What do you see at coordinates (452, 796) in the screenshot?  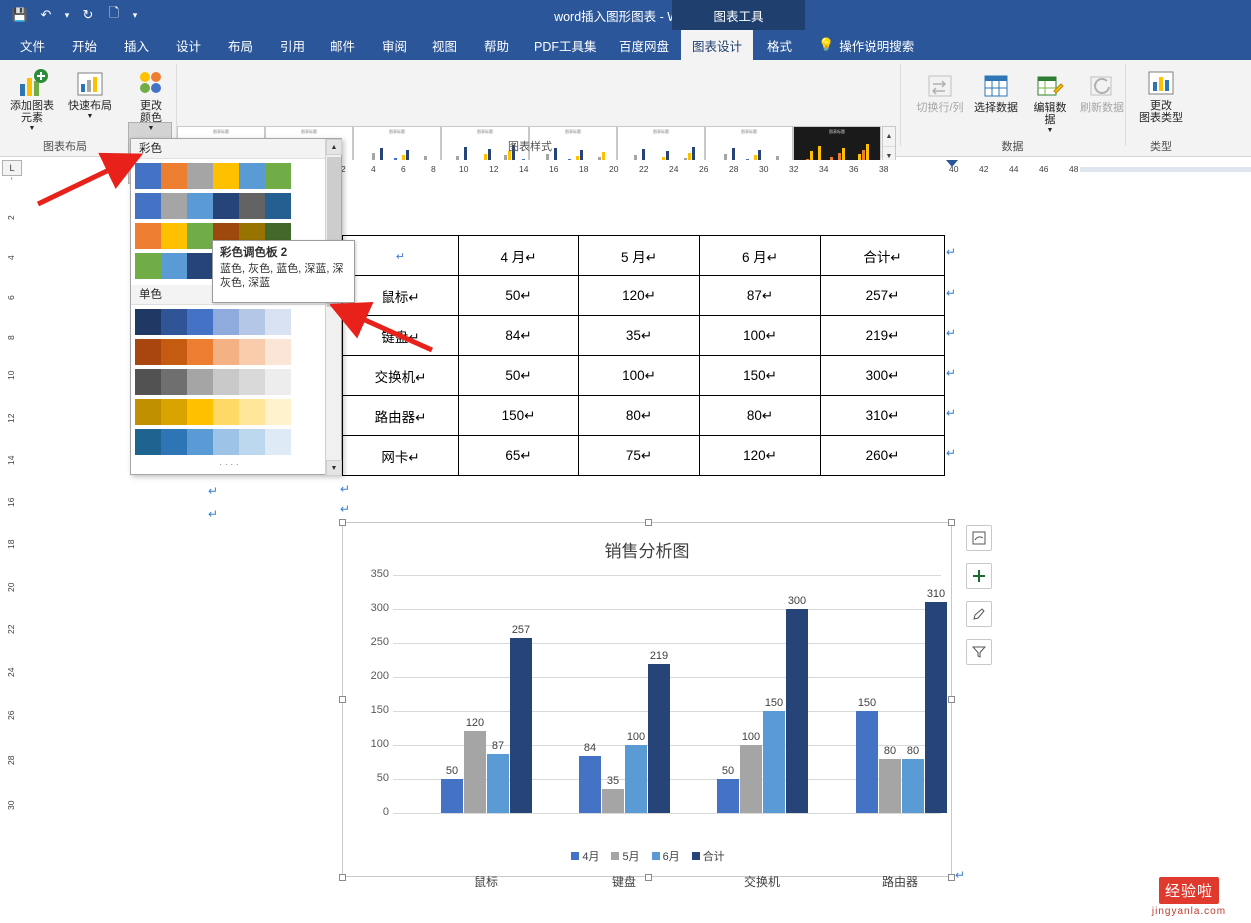 I see `bar-4月-鼠标` at bounding box center [452, 796].